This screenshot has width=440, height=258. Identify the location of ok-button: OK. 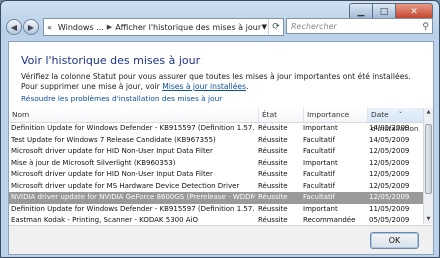
(394, 240).